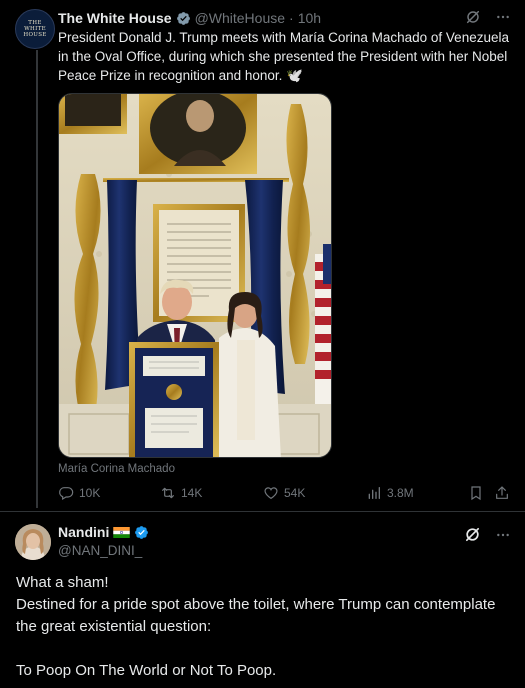 The width and height of the screenshot is (525, 688). I want to click on reply-header-actions, so click(487, 534).